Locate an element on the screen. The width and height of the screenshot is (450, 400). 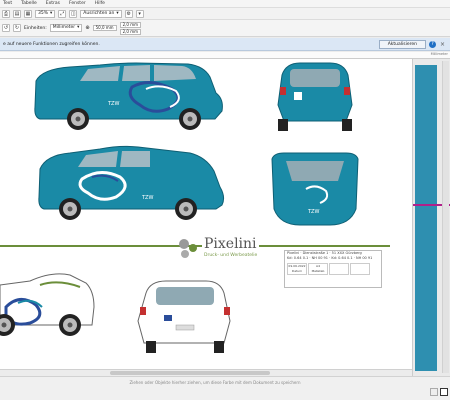
duplicate-distance-group: 2,0 mm 2,0 mm is located at coordinates (130, 28).